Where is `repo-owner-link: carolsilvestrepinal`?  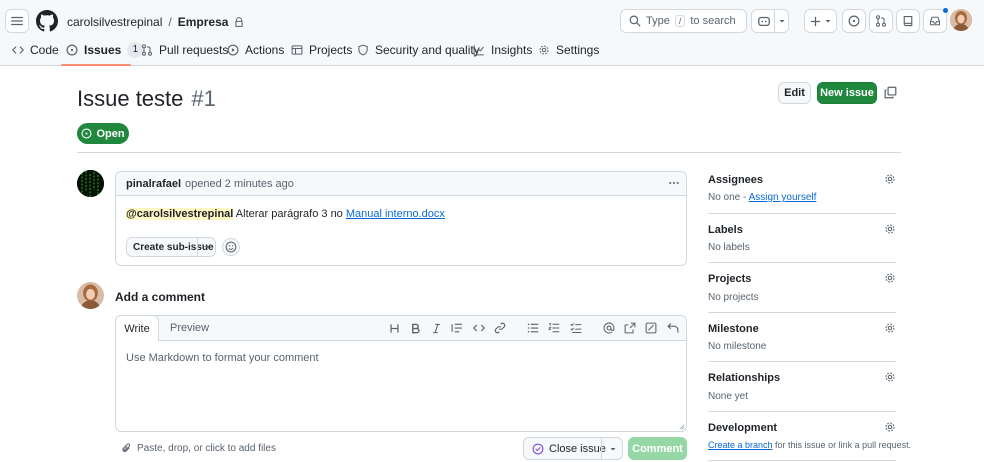 repo-owner-link: carolsilvestrepinal is located at coordinates (114, 22).